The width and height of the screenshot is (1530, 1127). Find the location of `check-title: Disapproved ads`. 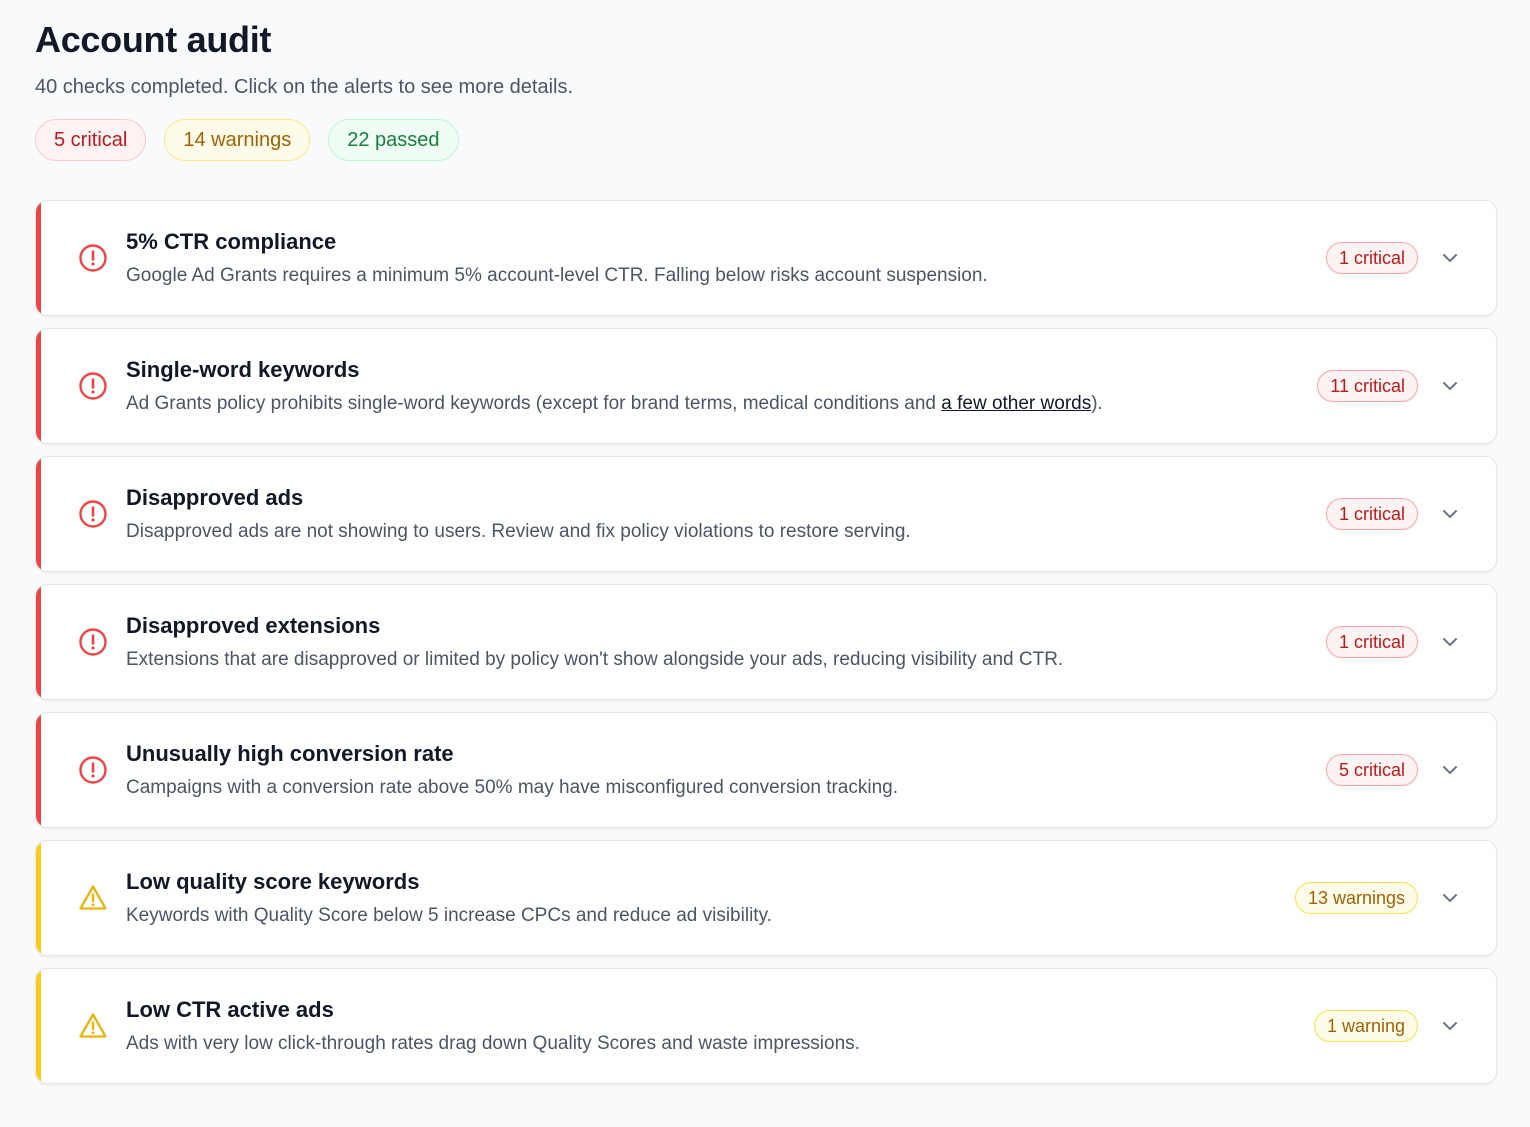

check-title: Disapproved ads is located at coordinates (215, 497).